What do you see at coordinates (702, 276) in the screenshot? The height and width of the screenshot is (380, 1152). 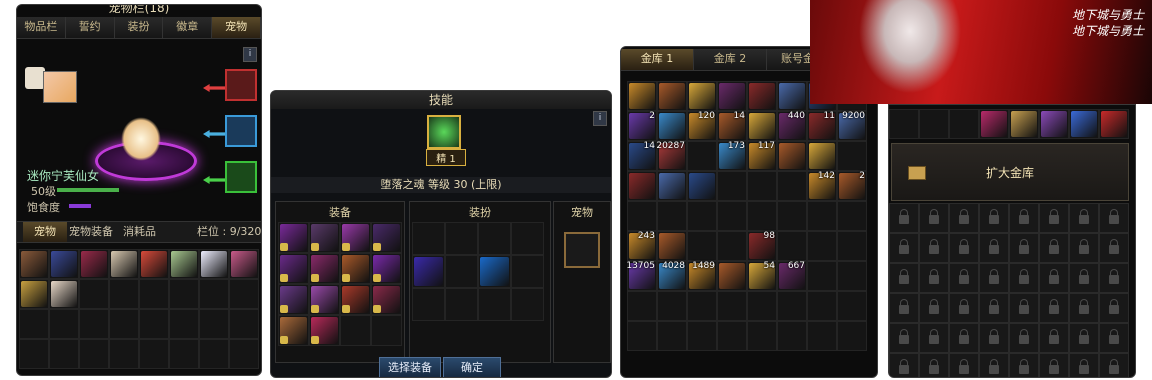 I see `inventory-slot: 1489` at bounding box center [702, 276].